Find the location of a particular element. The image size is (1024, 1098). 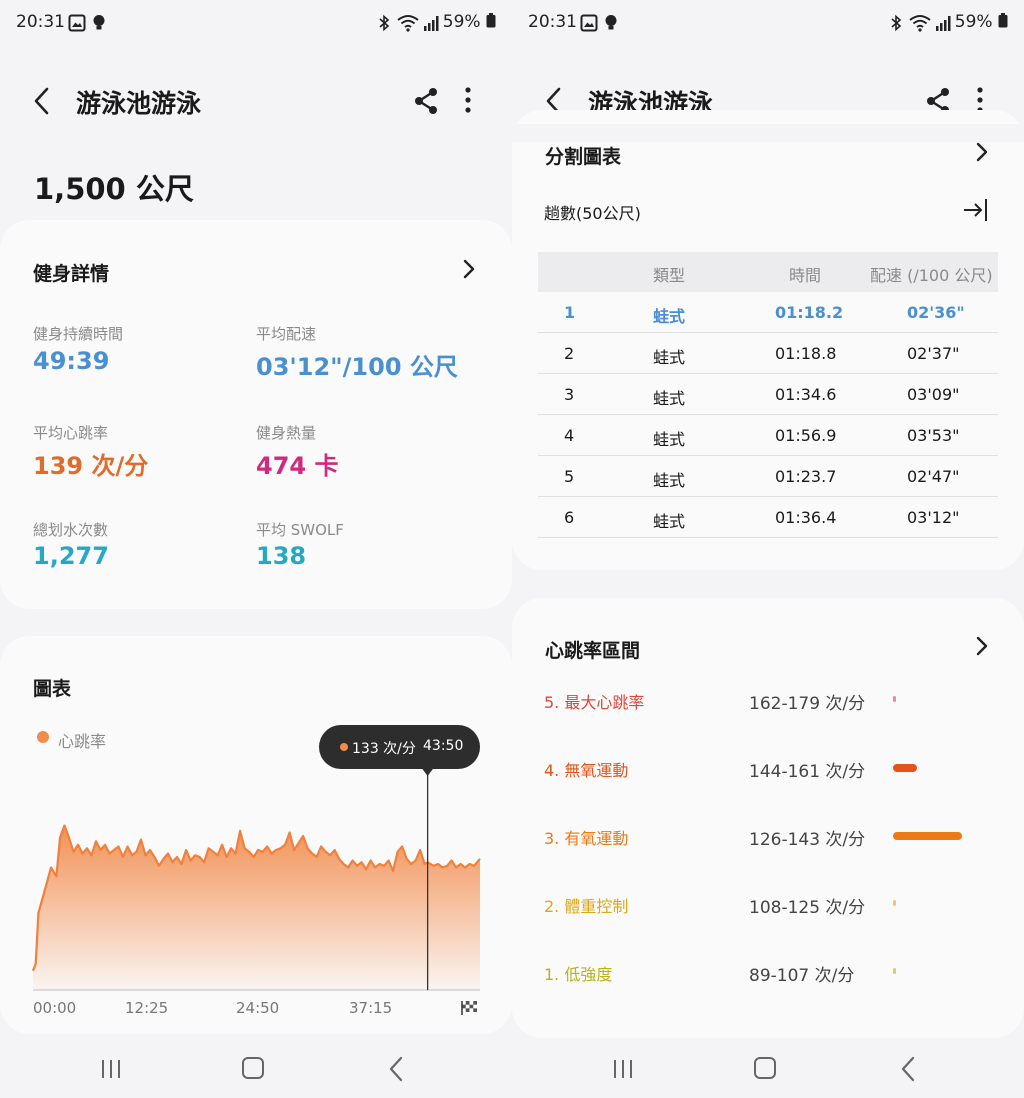

lap-number: 2 is located at coordinates (569, 353).